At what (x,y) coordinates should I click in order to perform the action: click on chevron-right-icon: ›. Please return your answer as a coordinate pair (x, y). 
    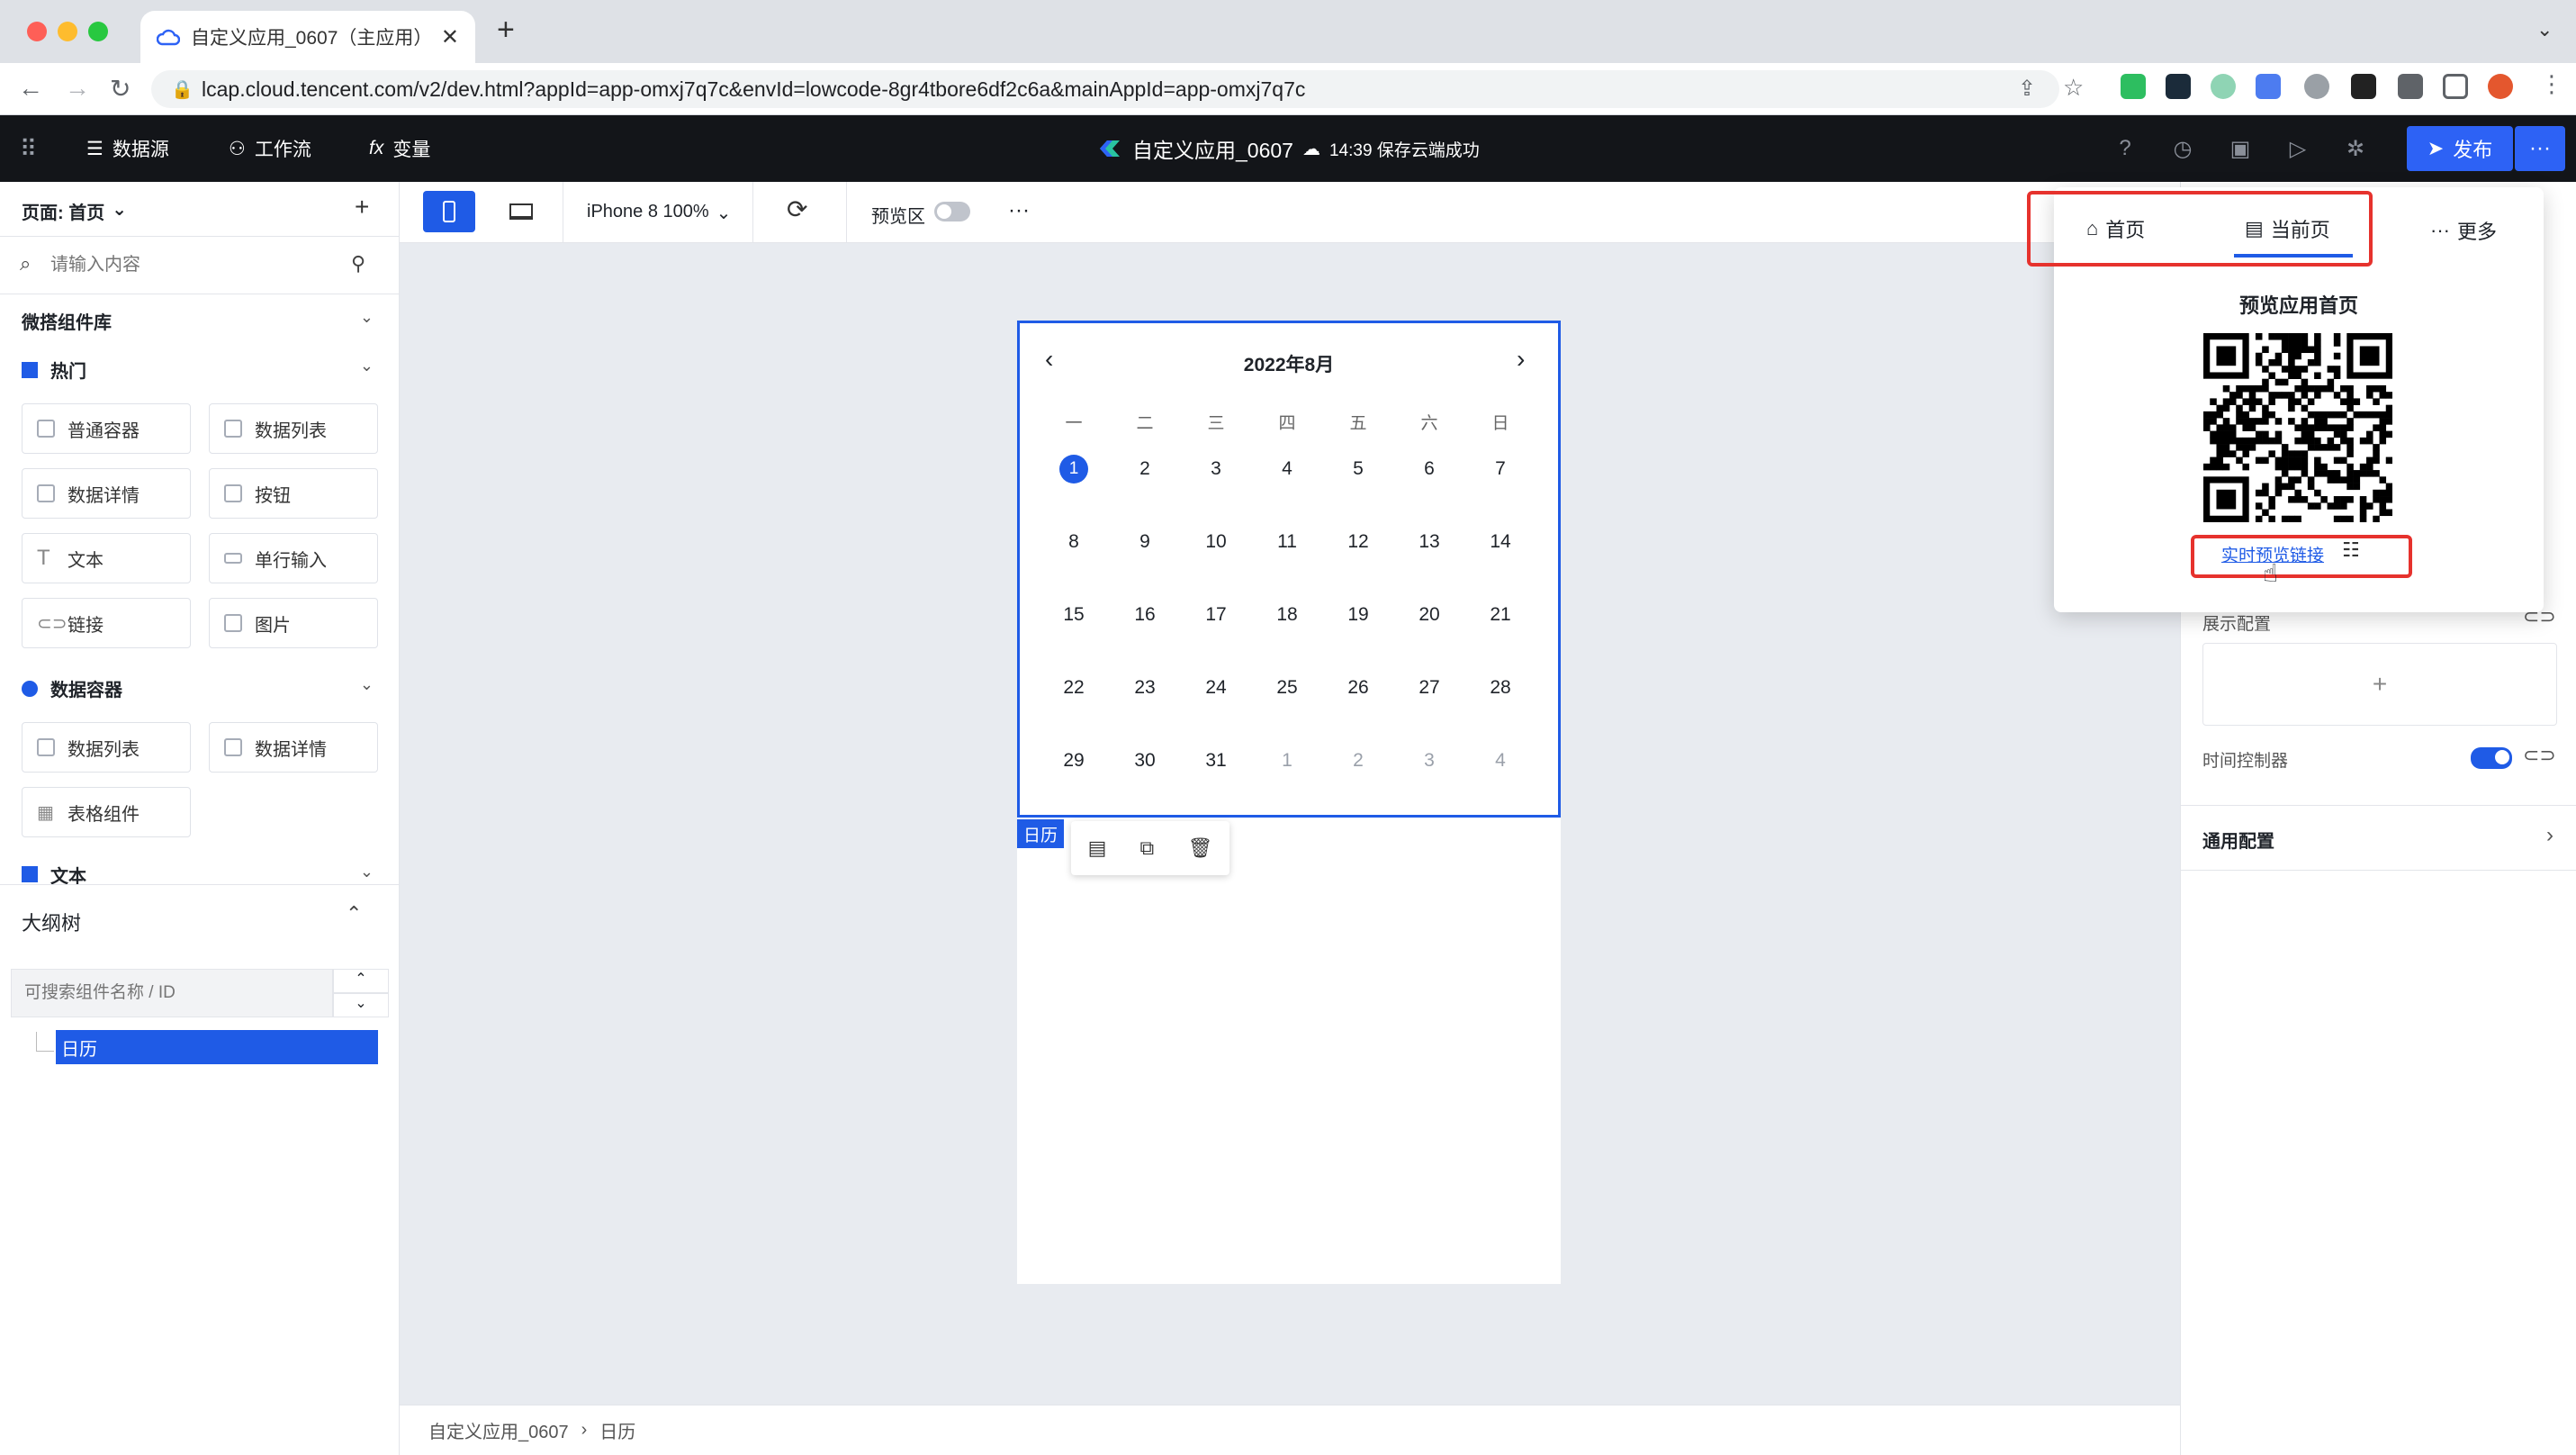
    Looking at the image, I should click on (2549, 835).